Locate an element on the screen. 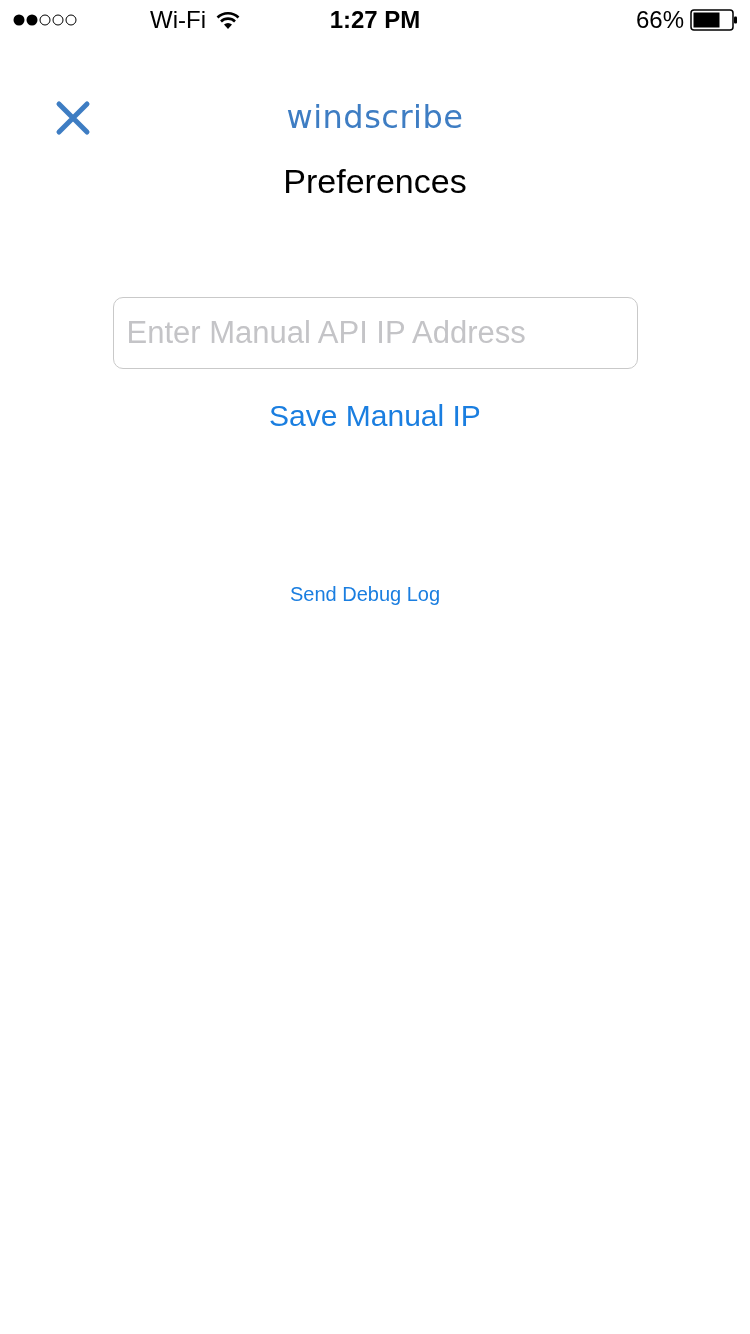 The width and height of the screenshot is (750, 1334). battery-icon is located at coordinates (714, 20).